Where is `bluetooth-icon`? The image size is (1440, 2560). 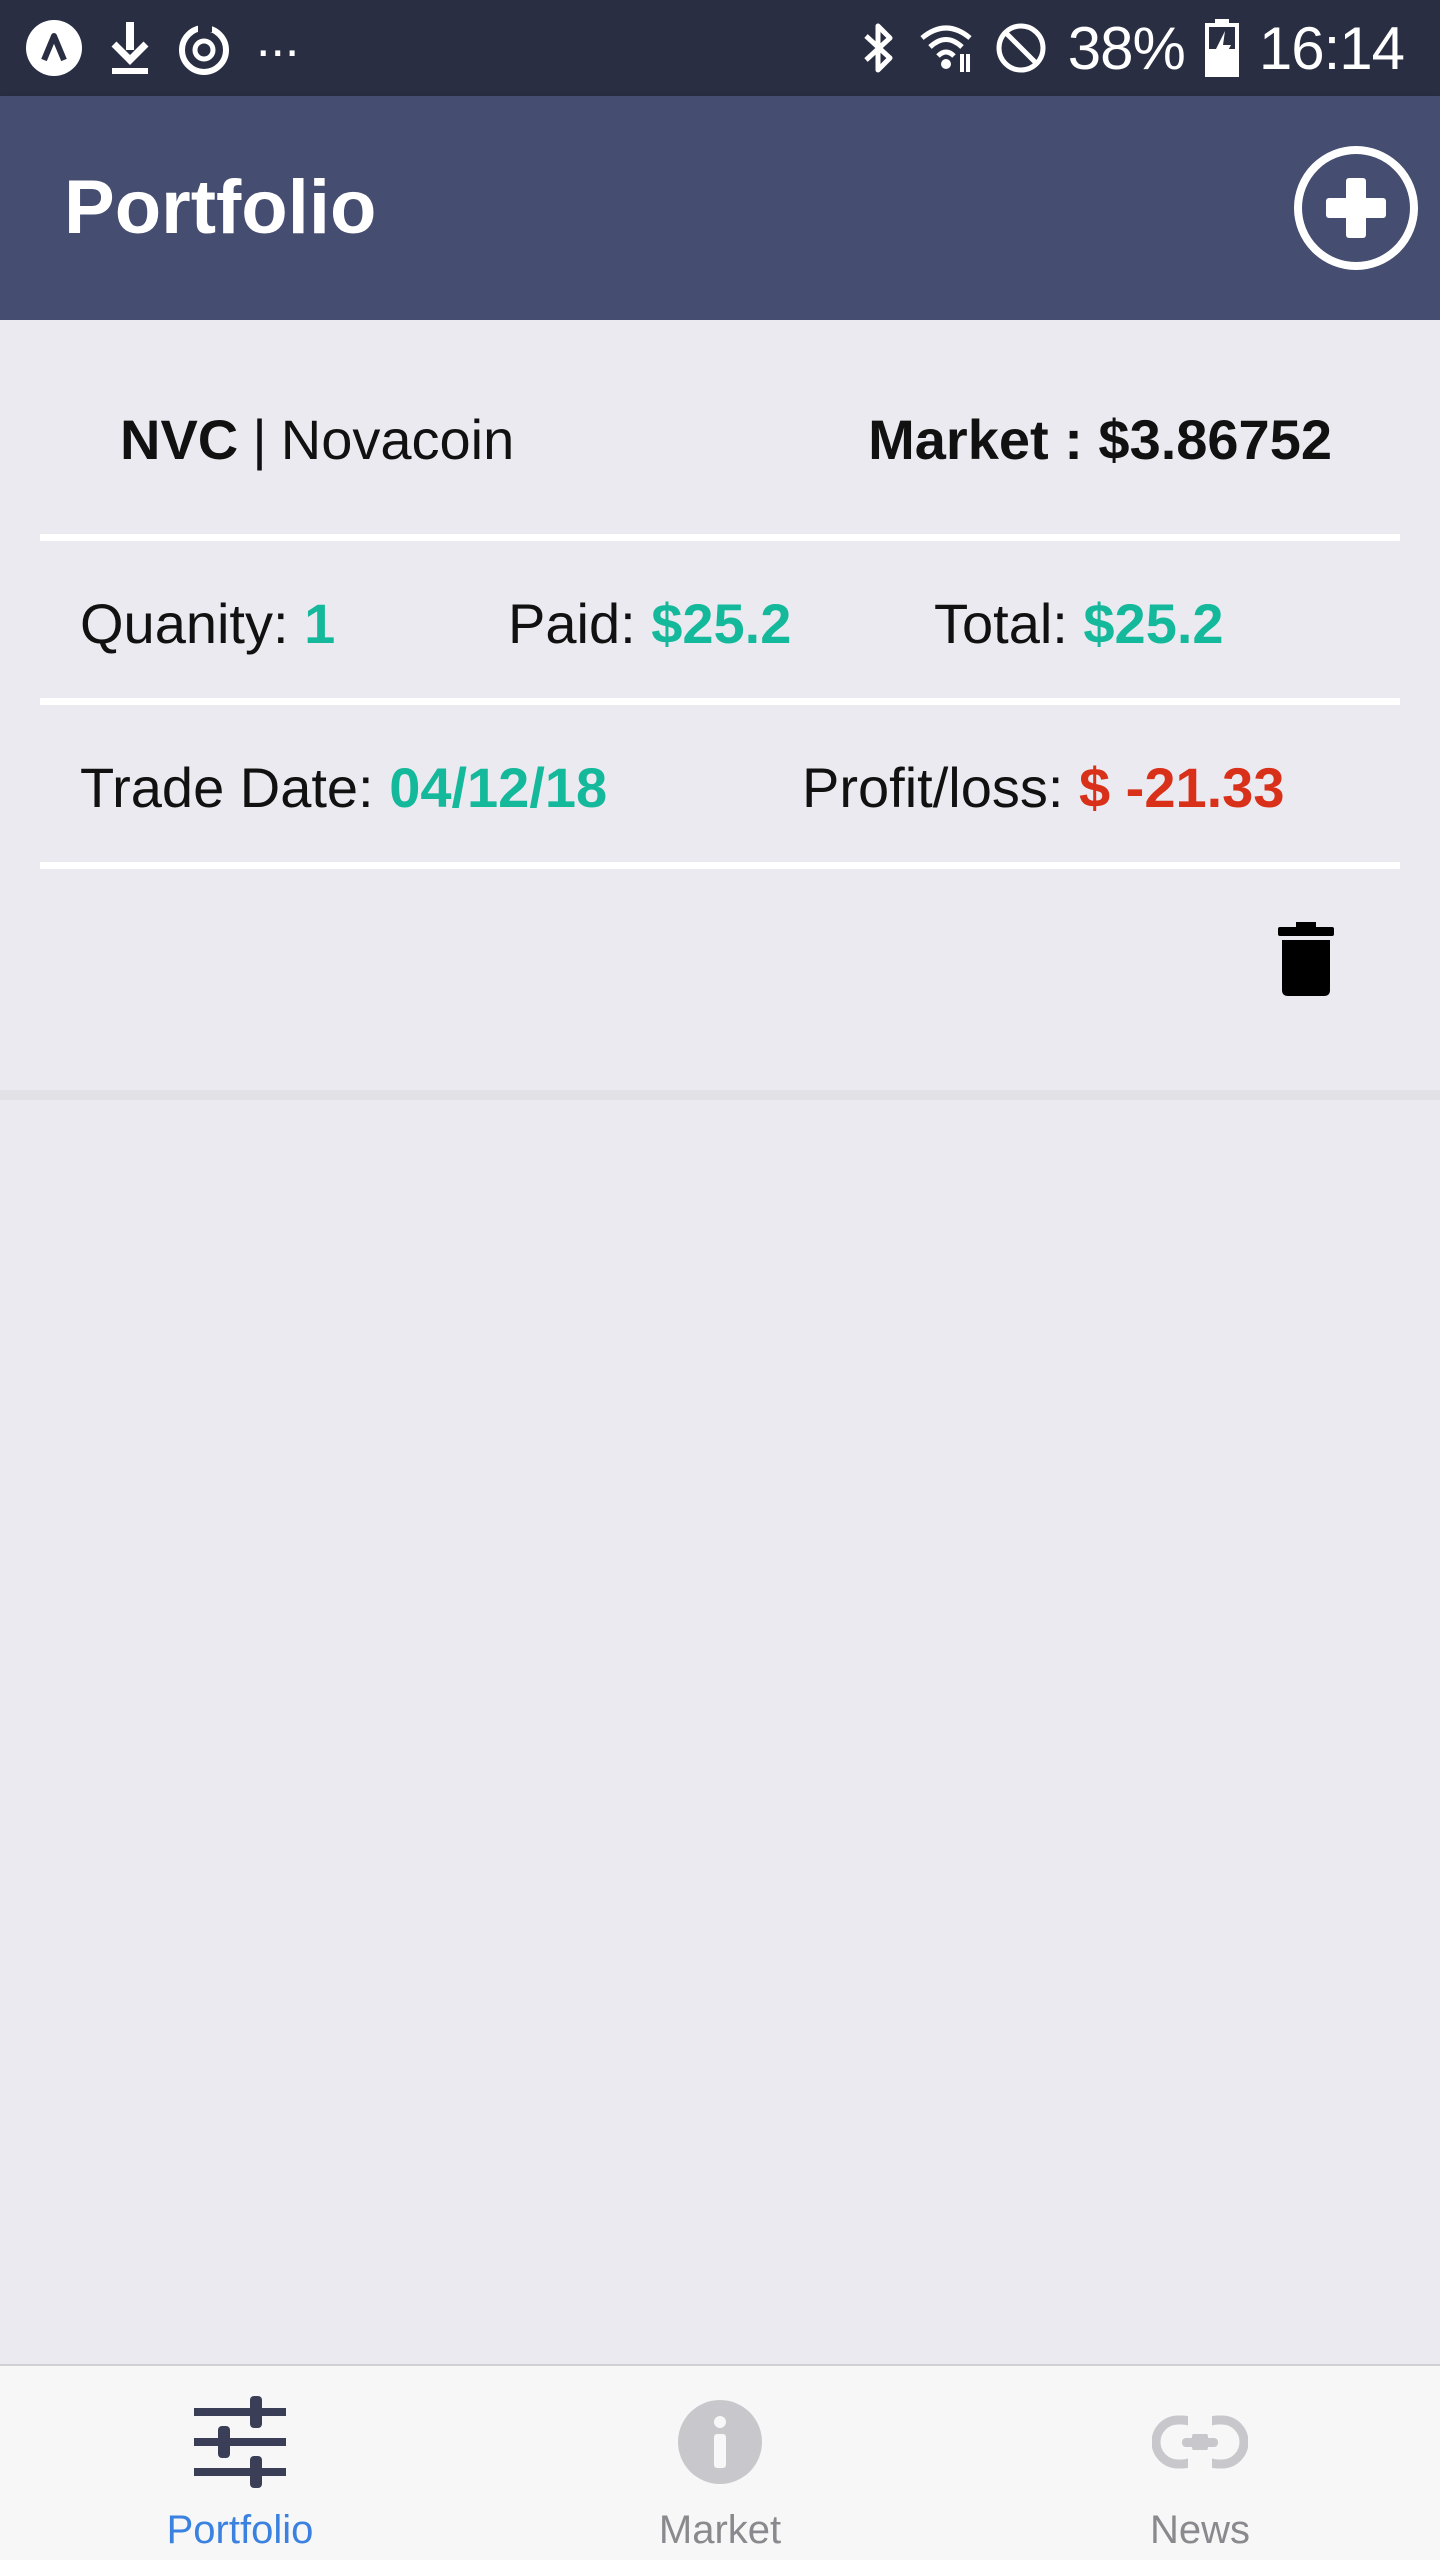
bluetooth-icon is located at coordinates (878, 48).